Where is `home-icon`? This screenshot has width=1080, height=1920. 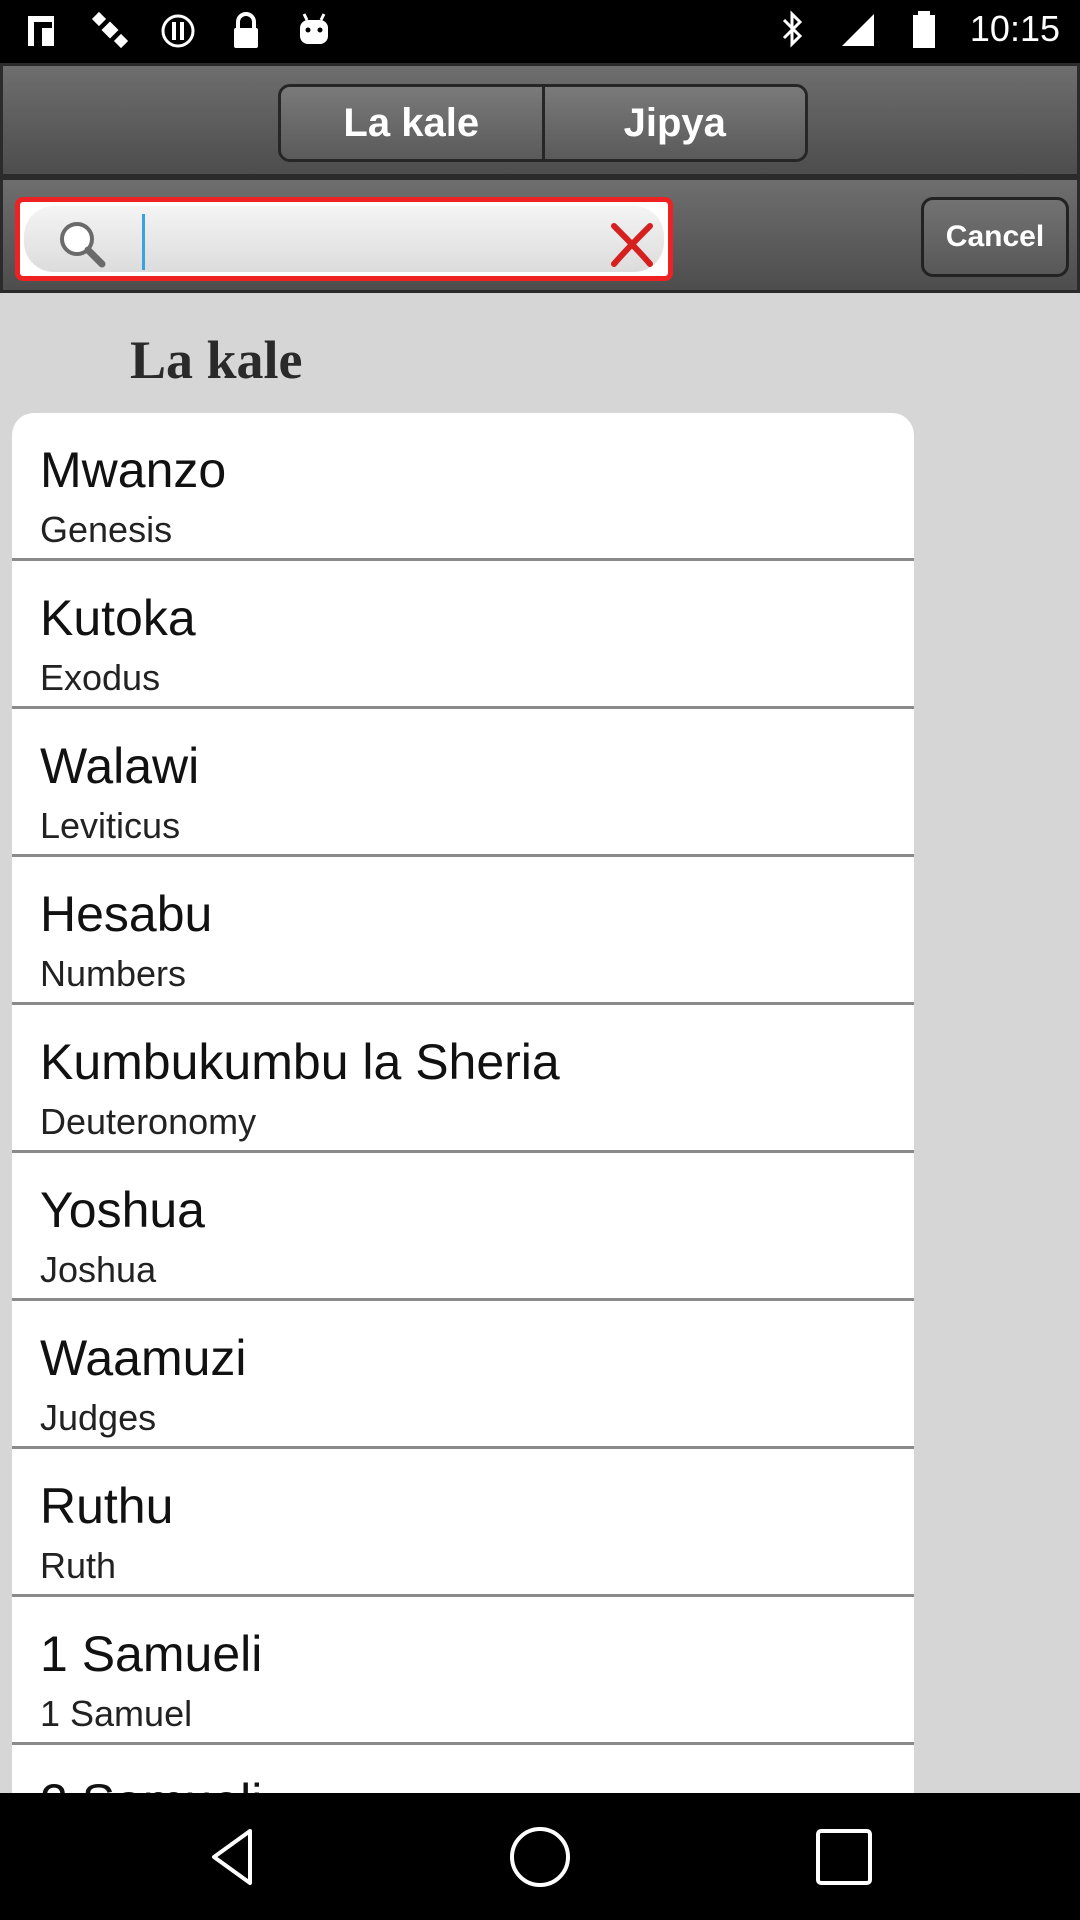
home-icon is located at coordinates (540, 1857).